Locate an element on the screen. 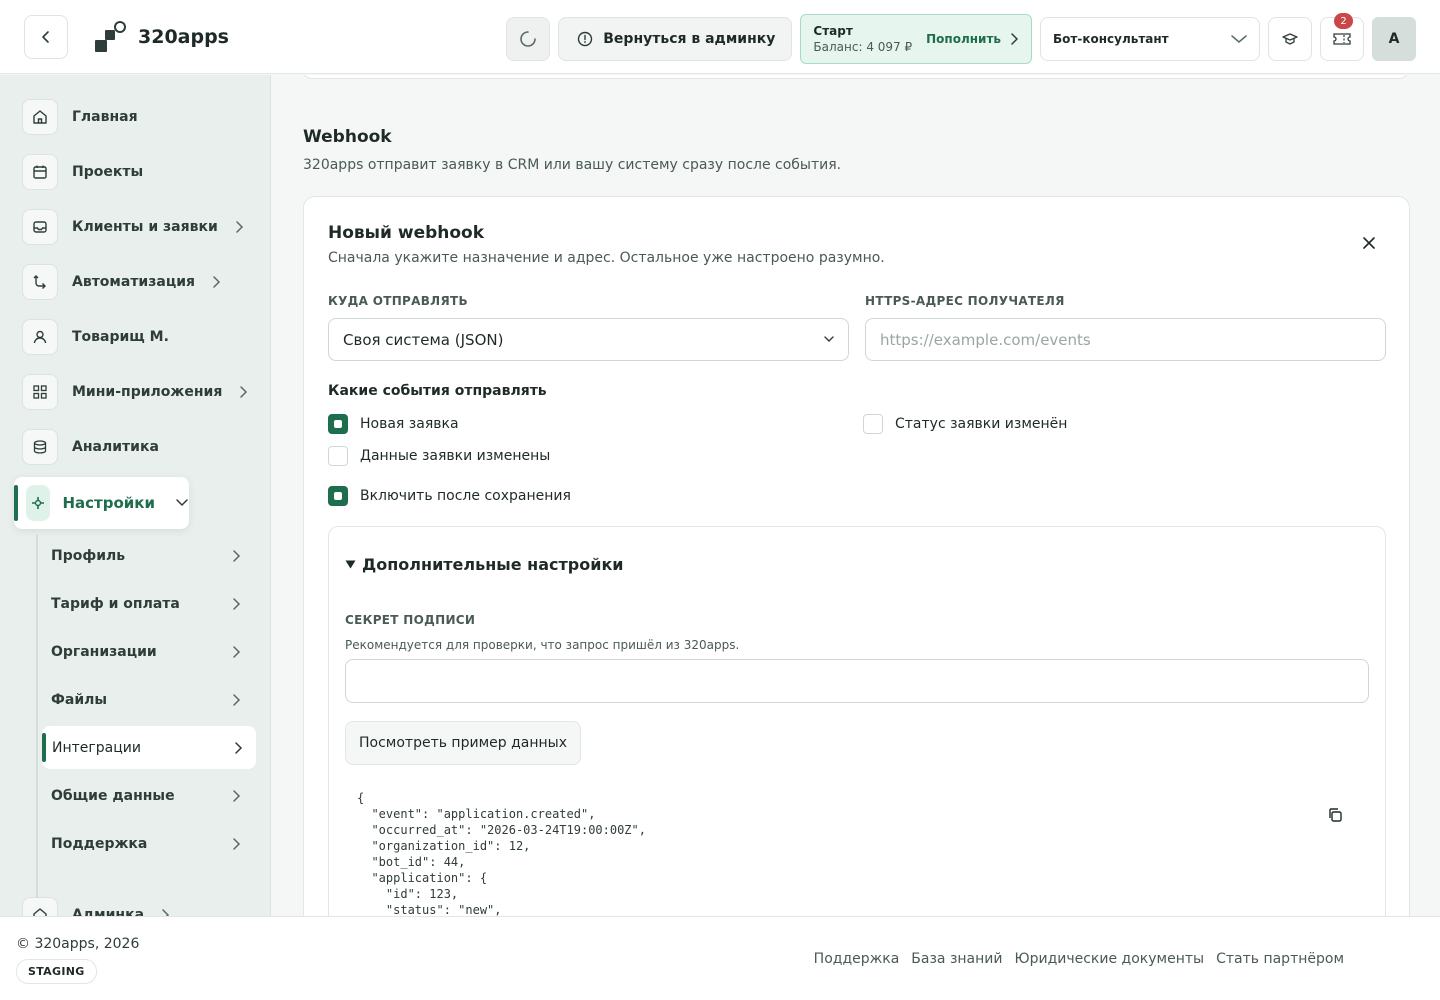 This screenshot has width=1440, height=1000. url-label: HTTPS-АДРЕС ПОЛУЧАТЕЛЯ is located at coordinates (965, 301).